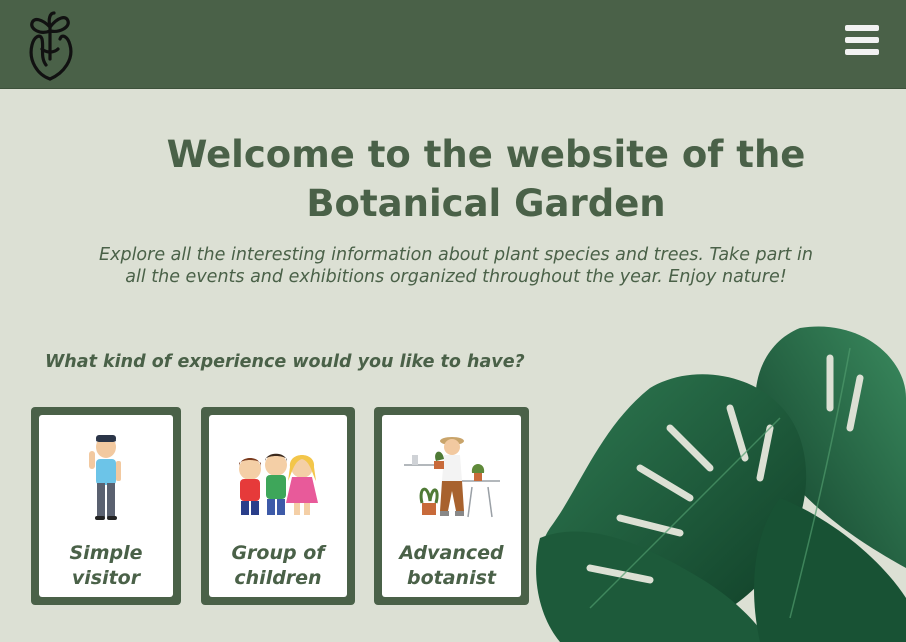 This screenshot has height=642, width=906. I want to click on hamburger-menu-icon, so click(862, 40).